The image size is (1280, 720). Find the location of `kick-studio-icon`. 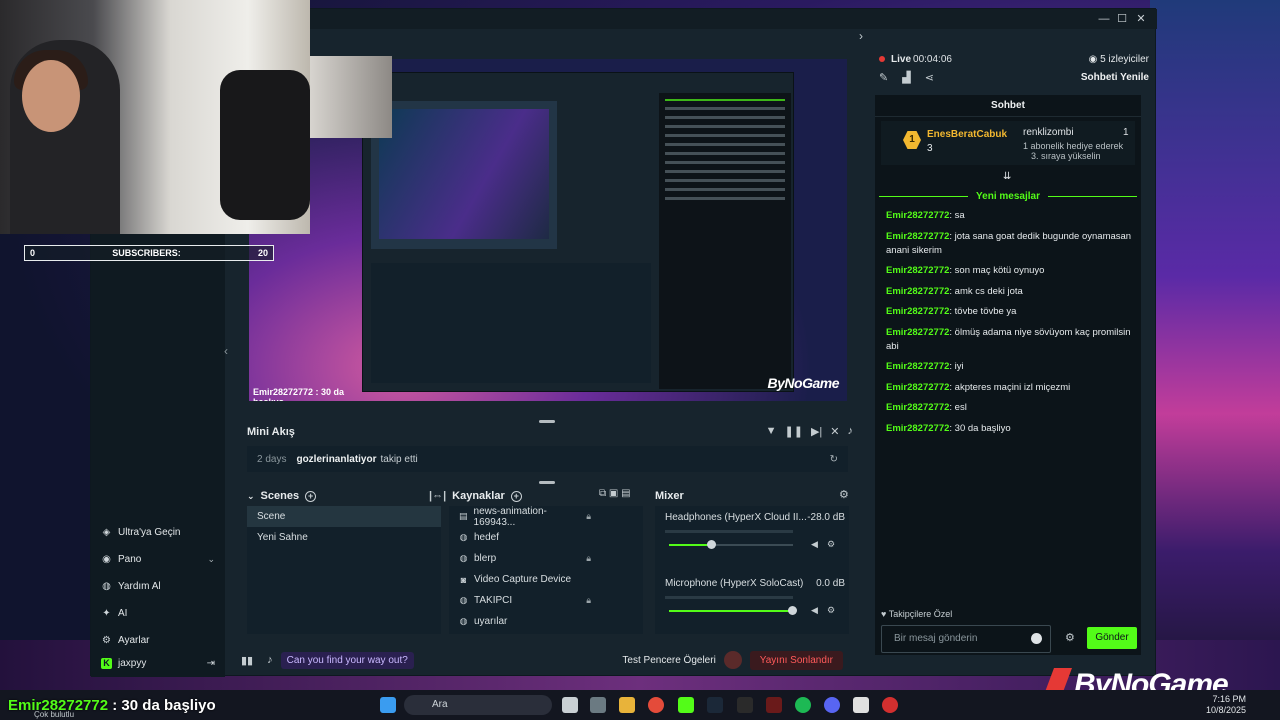

kick-studio-icon is located at coordinates (686, 705).